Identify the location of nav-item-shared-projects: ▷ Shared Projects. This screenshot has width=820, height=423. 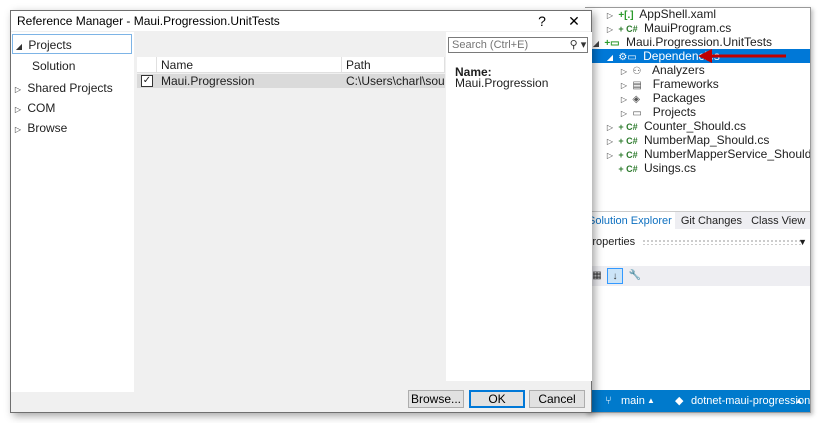
(72, 88).